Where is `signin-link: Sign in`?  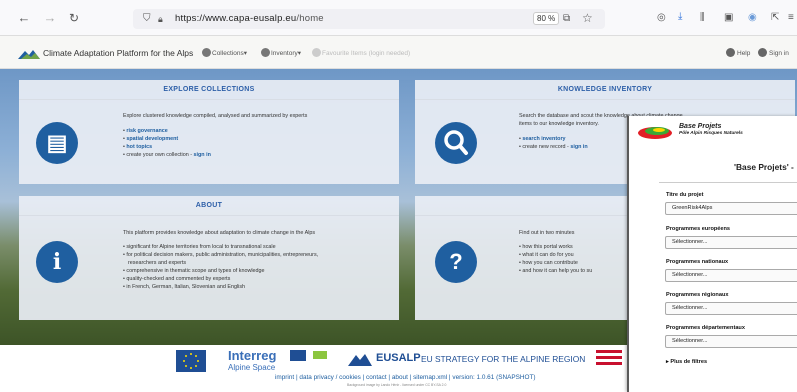
signin-link: Sign in is located at coordinates (773, 52).